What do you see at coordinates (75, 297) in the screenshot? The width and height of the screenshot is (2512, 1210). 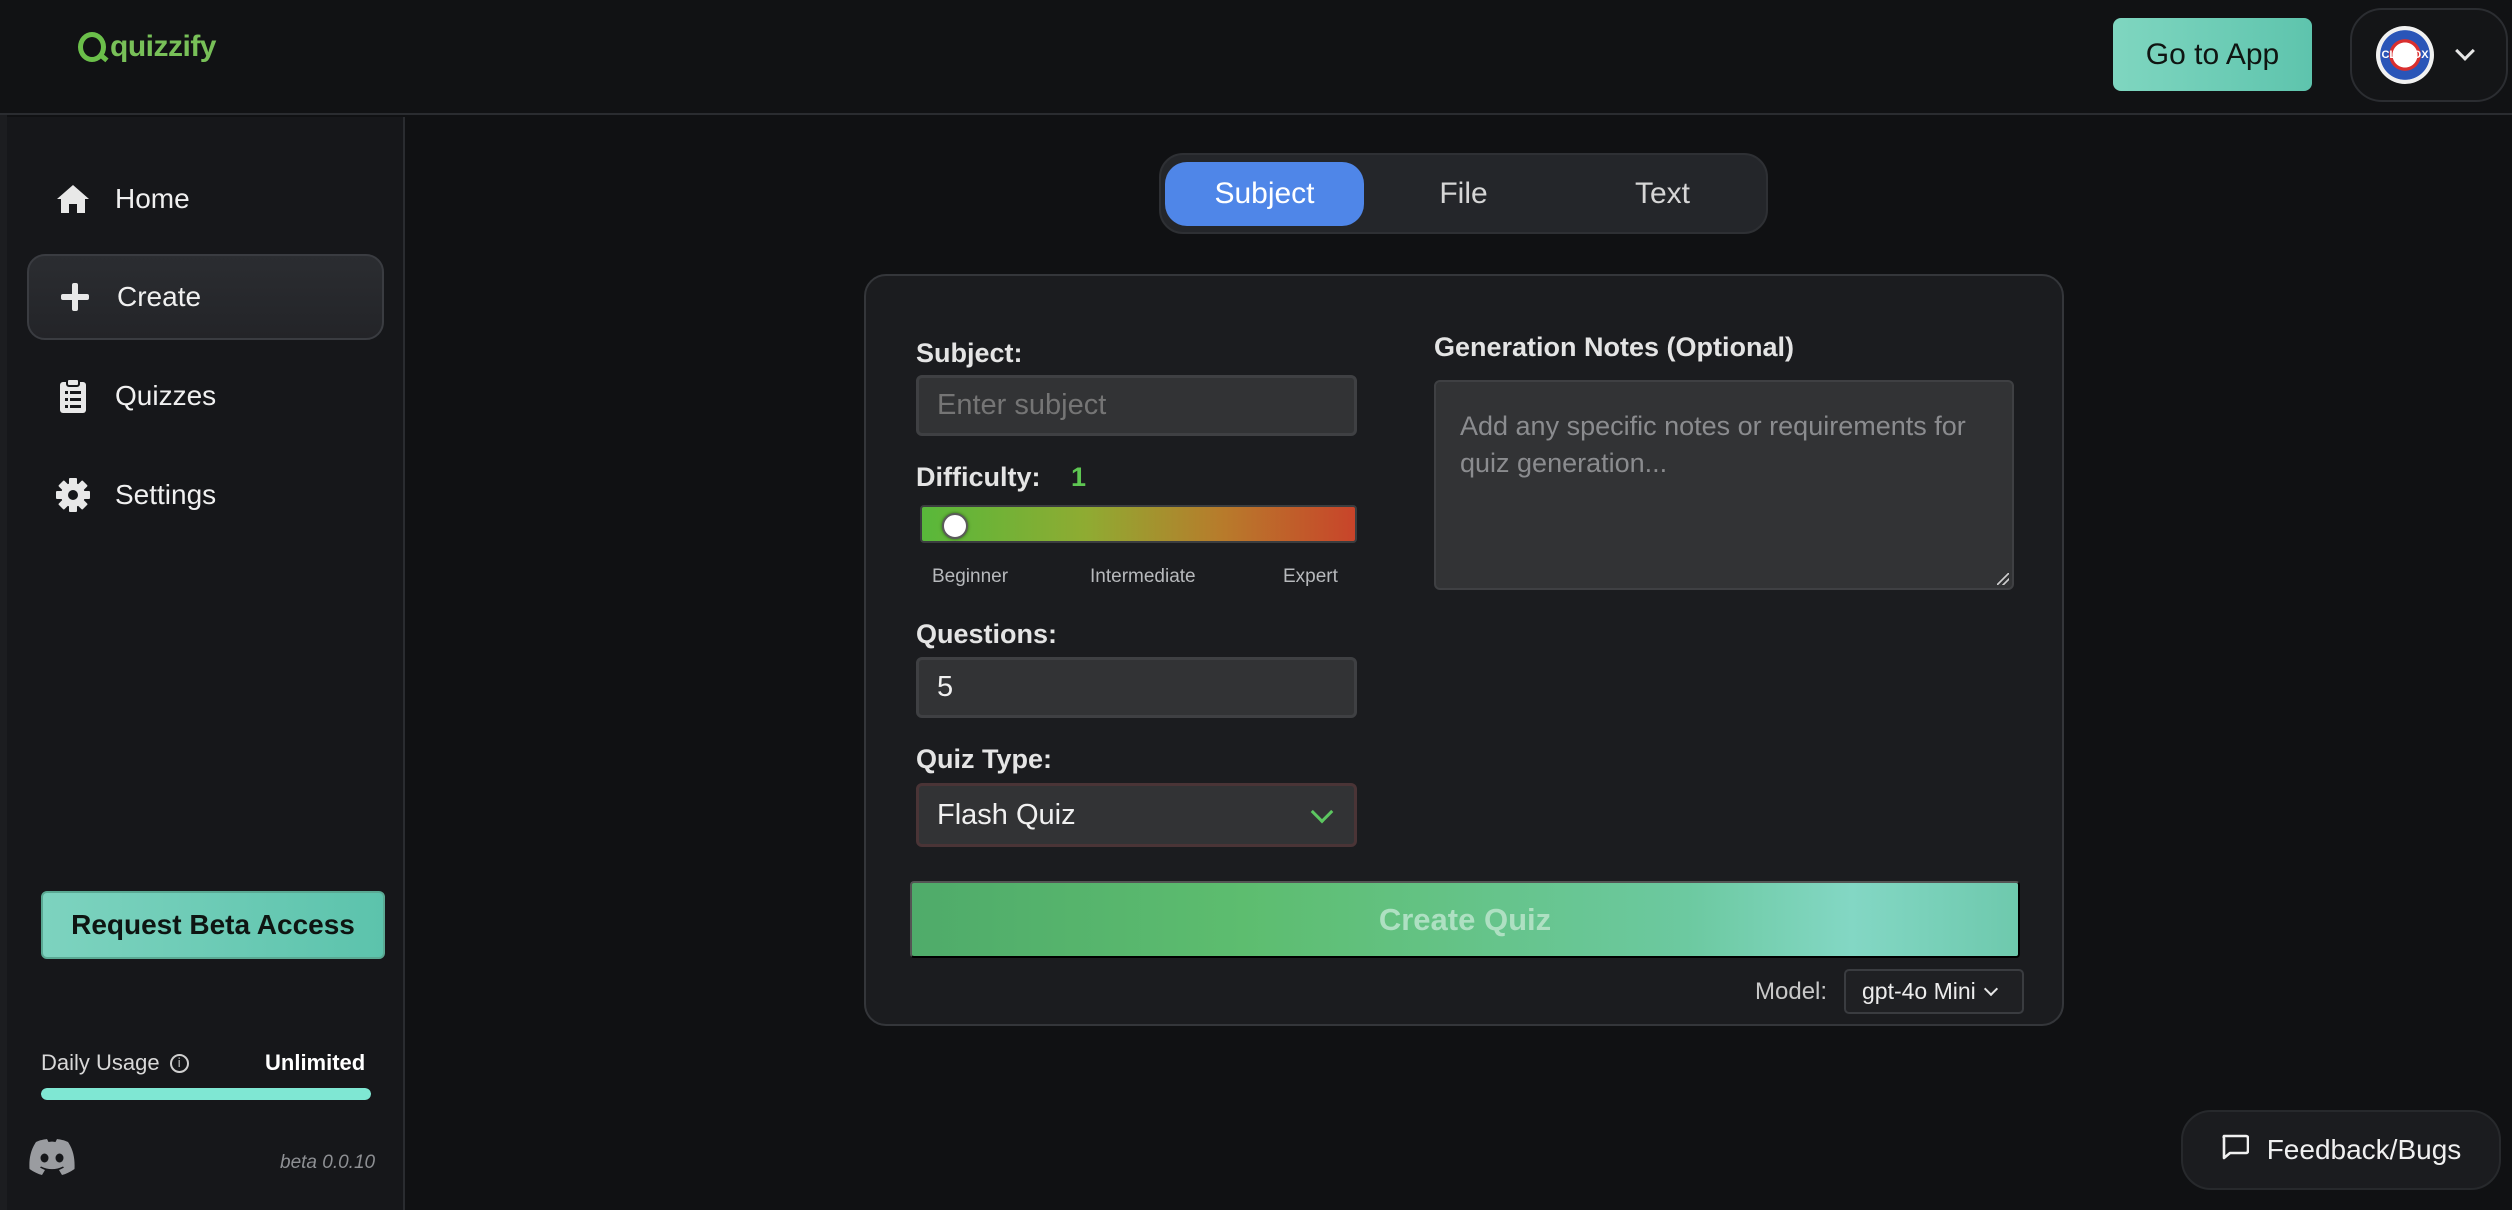 I see `plus-icon` at bounding box center [75, 297].